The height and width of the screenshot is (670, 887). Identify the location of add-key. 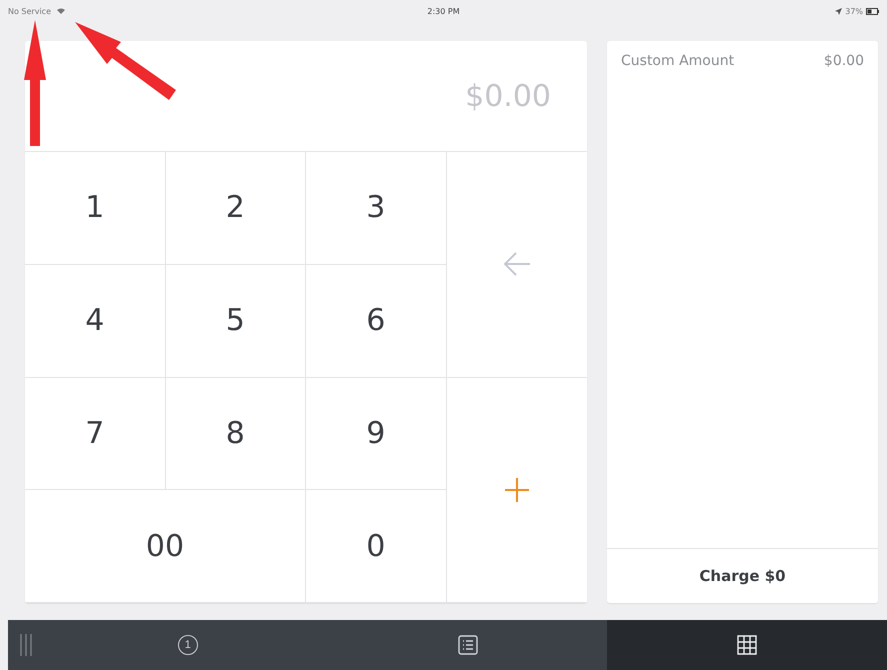
(516, 490).